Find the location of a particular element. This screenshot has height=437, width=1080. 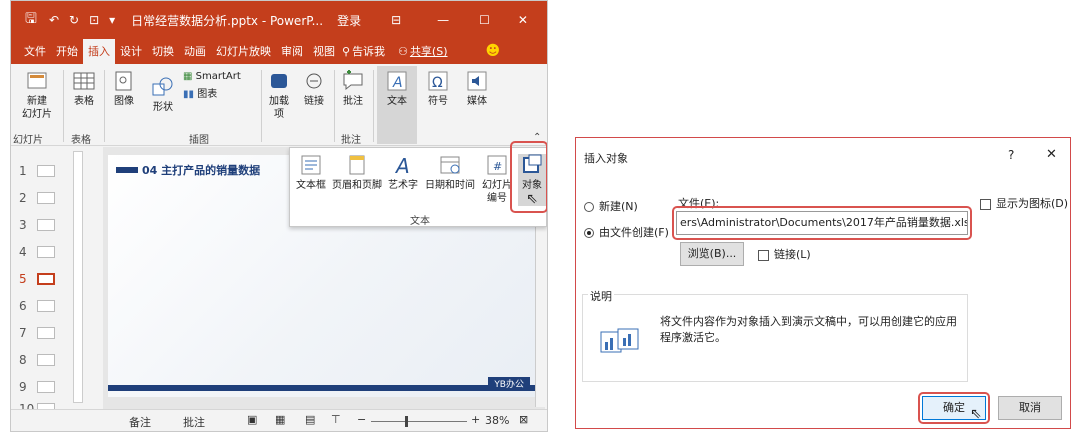

ribbon-display-icon: ⊟ is located at coordinates (396, 20).